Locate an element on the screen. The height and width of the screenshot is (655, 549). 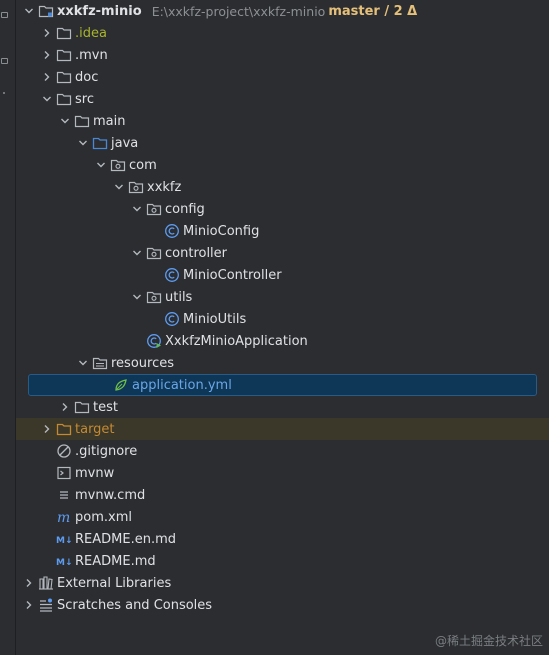
tree-node-resources: resources is located at coordinates (282, 363).